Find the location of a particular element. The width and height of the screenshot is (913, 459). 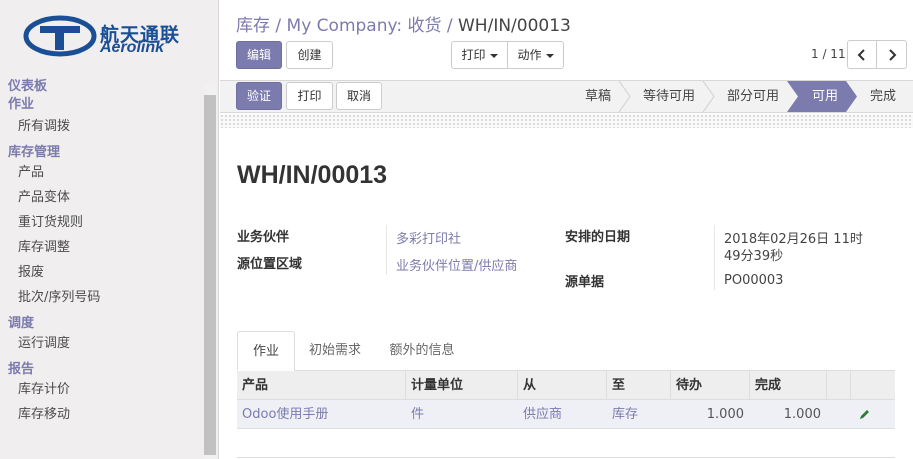

sidebar-scrollbar is located at coordinates (210, 275).